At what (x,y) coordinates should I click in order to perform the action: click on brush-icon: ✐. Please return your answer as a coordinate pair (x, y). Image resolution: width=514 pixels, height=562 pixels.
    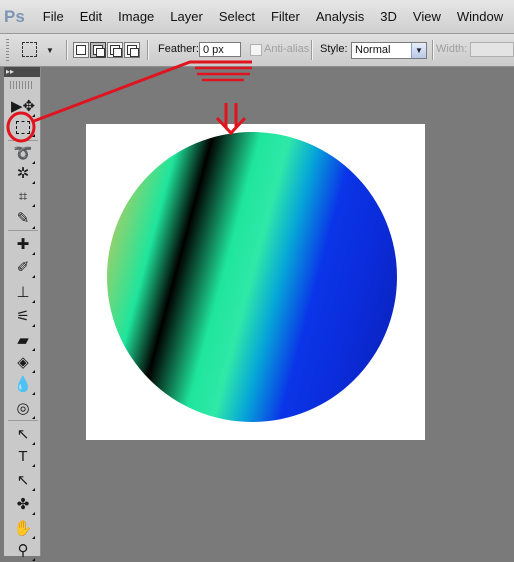
    Looking at the image, I should click on (23, 267).